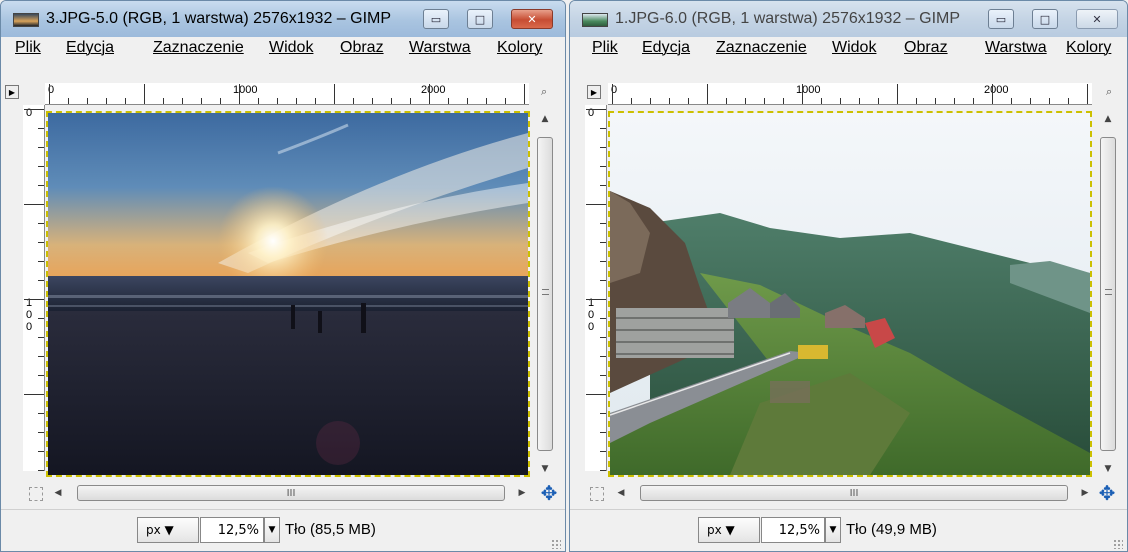 The image size is (1128, 552). I want to click on dropdown-icon: ▼, so click(730, 530).